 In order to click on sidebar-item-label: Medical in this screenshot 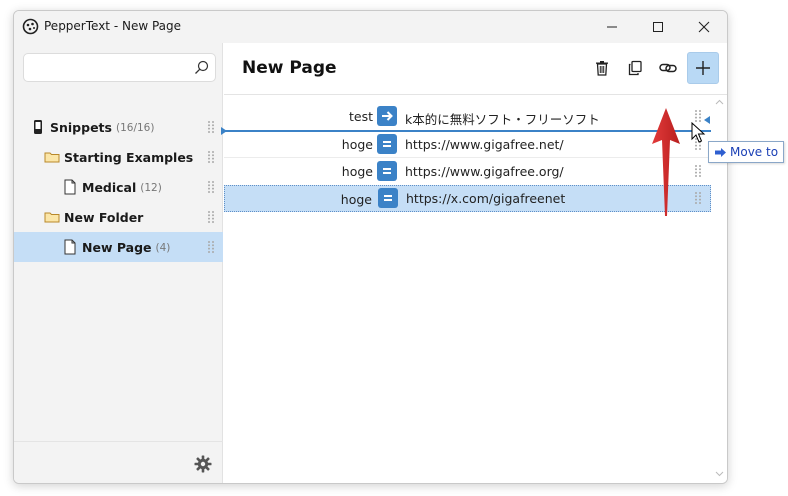, I will do `click(109, 187)`.